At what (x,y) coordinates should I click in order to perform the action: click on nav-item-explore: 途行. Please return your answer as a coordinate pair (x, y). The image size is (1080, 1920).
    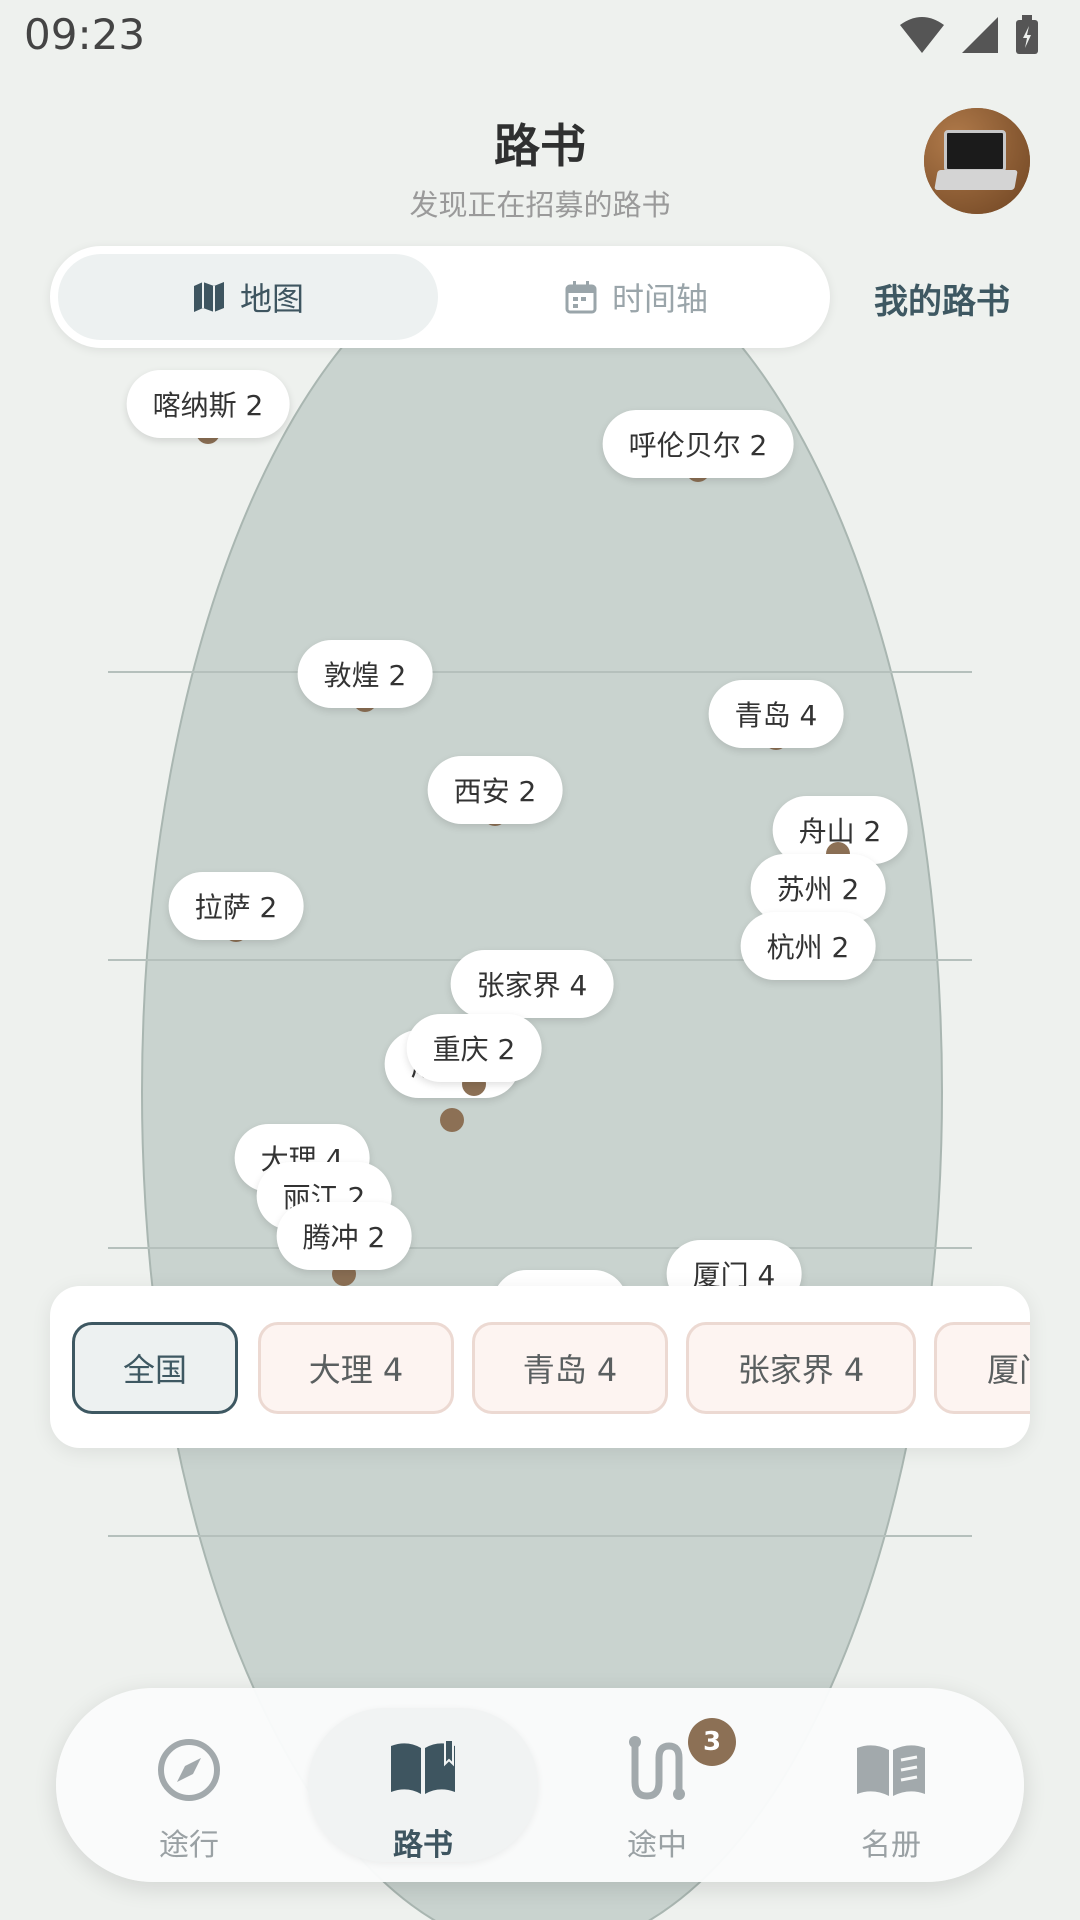
    Looking at the image, I should click on (189, 1785).